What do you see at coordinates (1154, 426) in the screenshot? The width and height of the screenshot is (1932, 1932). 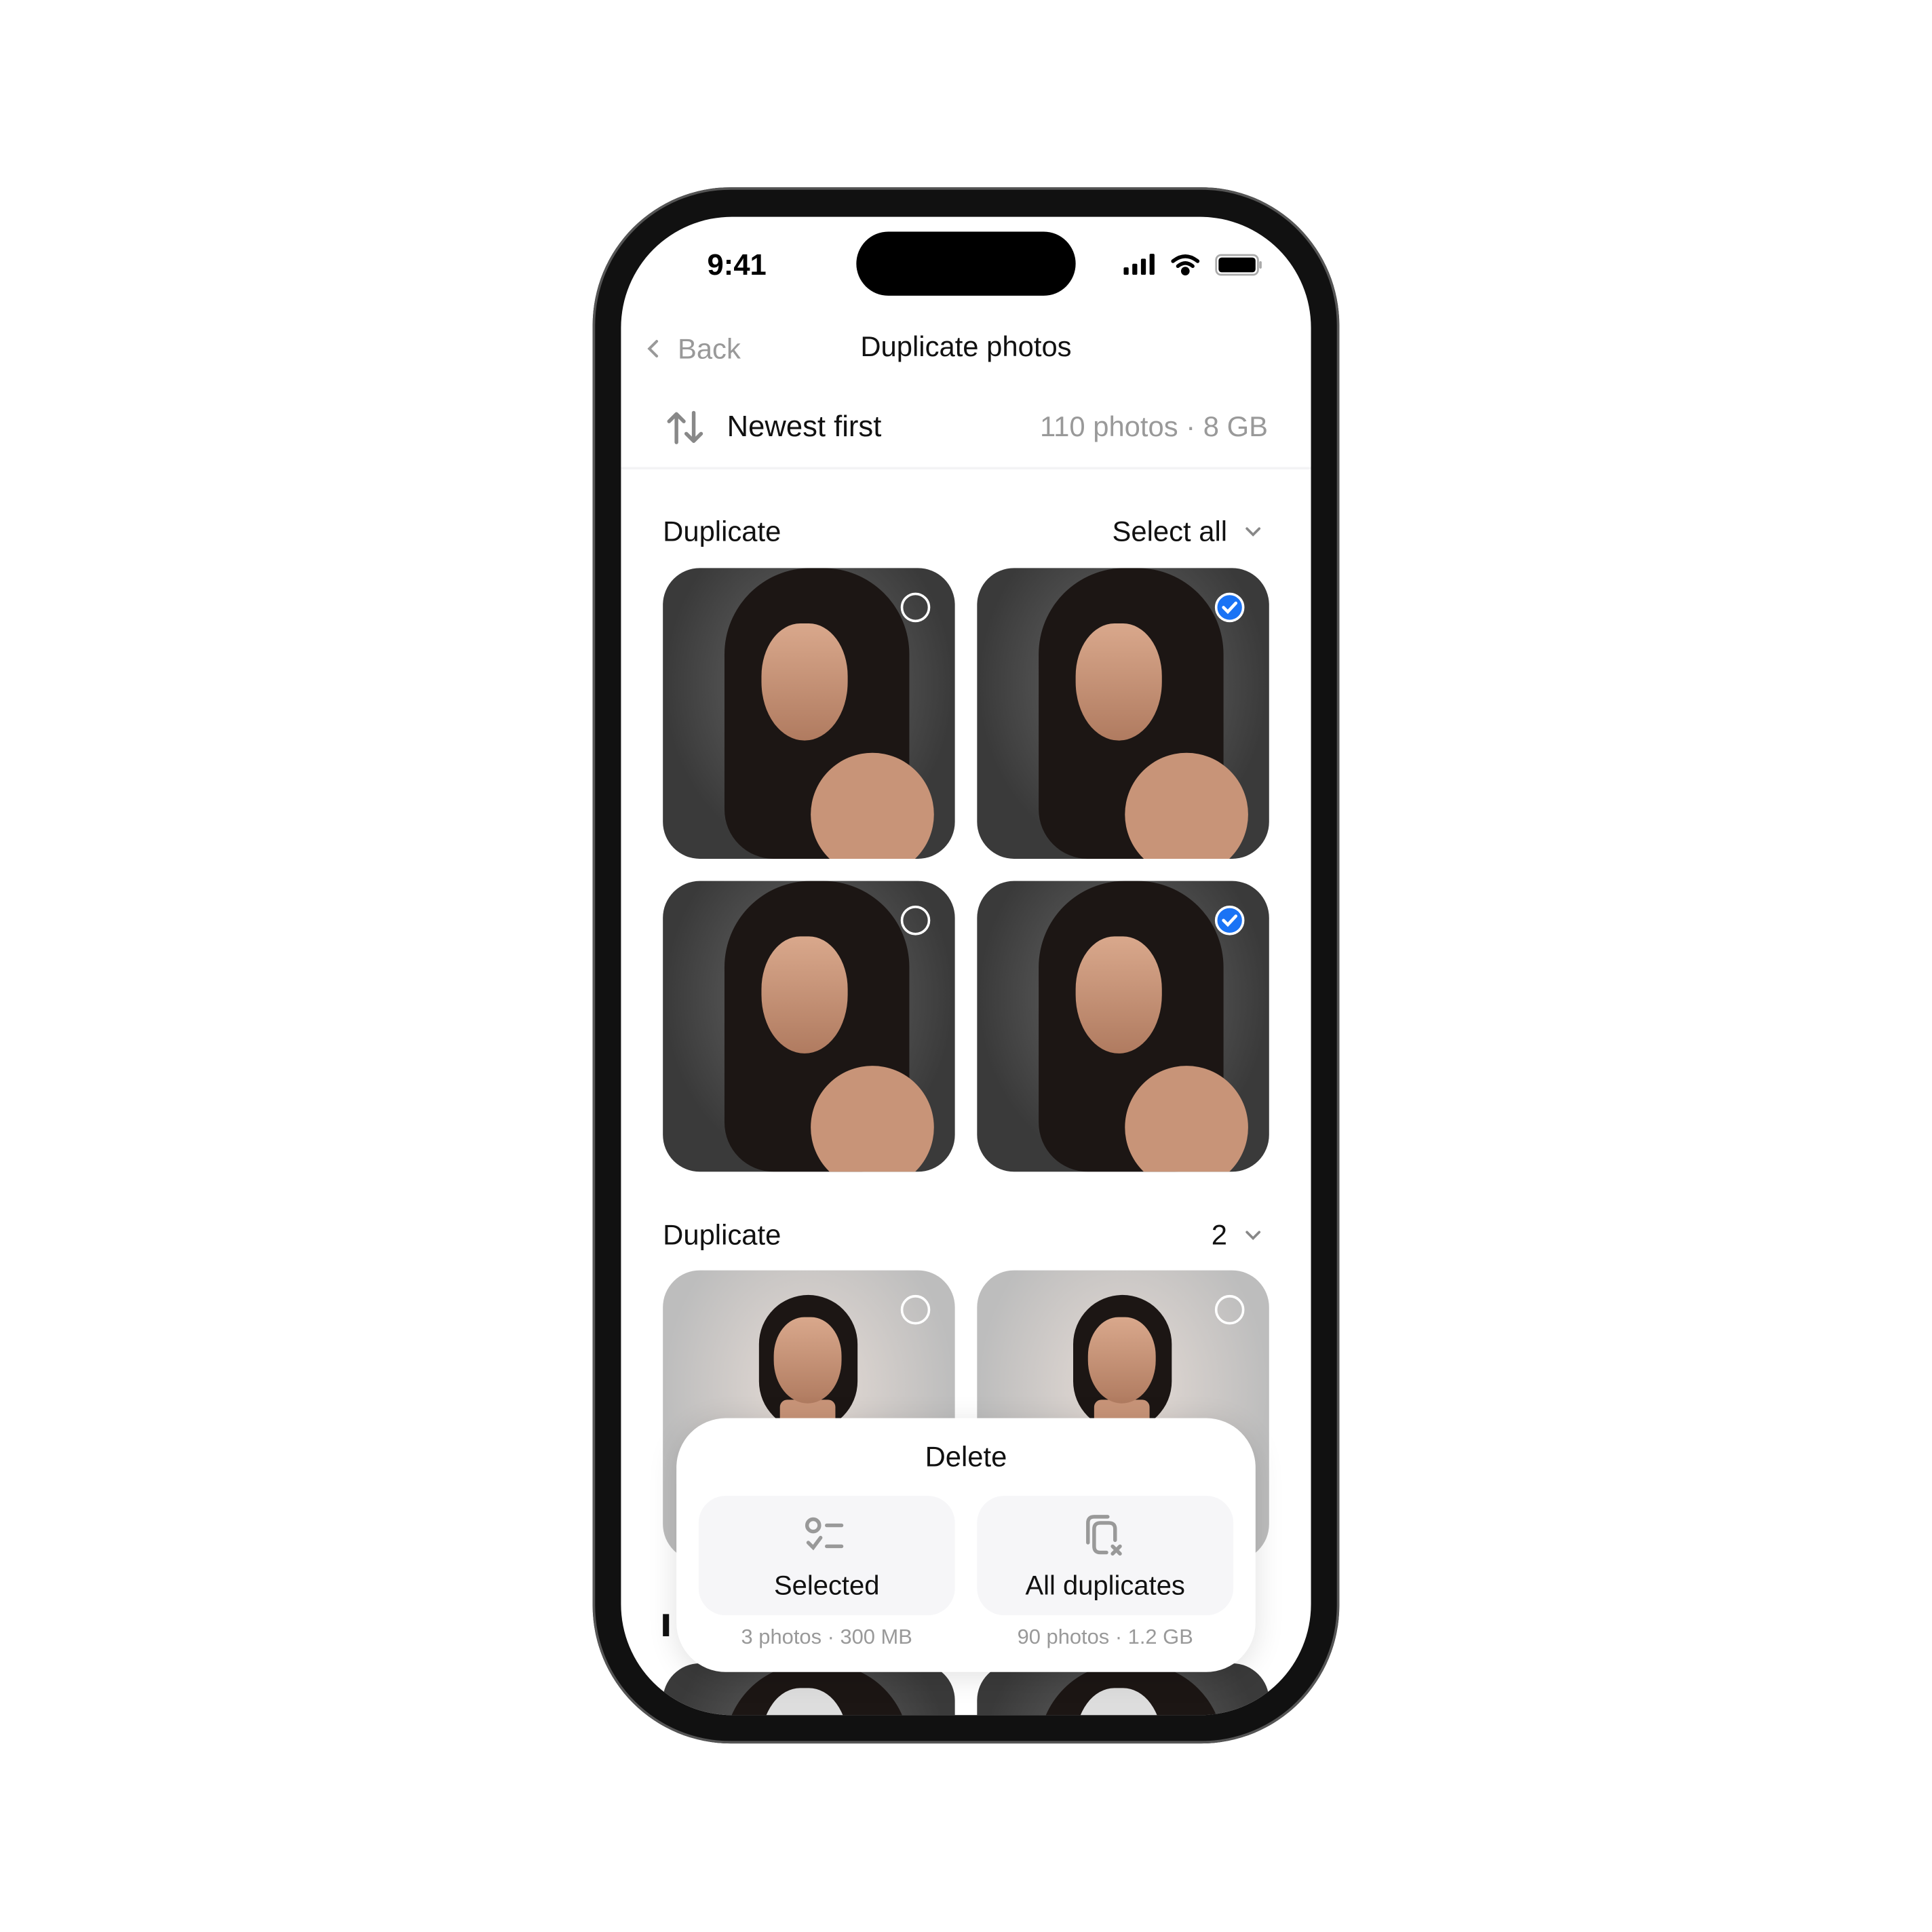 I see `library-summary: 110 photos · 8 GB` at bounding box center [1154, 426].